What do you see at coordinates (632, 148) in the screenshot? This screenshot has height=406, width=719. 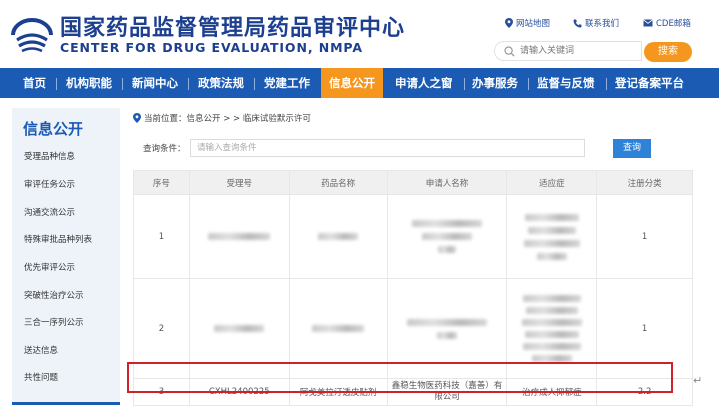 I see `query-button: 查询` at bounding box center [632, 148].